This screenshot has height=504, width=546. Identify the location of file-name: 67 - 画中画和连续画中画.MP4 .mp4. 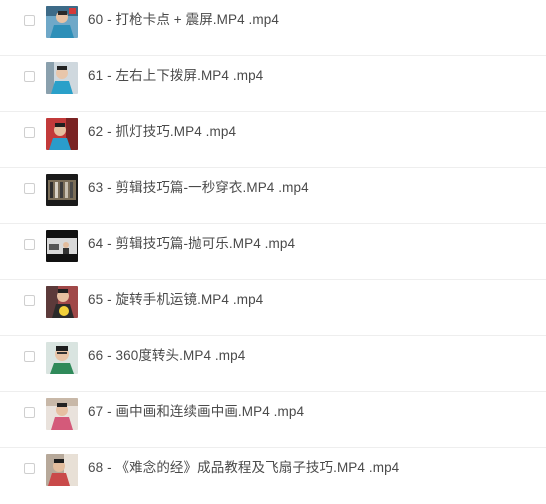
(196, 412).